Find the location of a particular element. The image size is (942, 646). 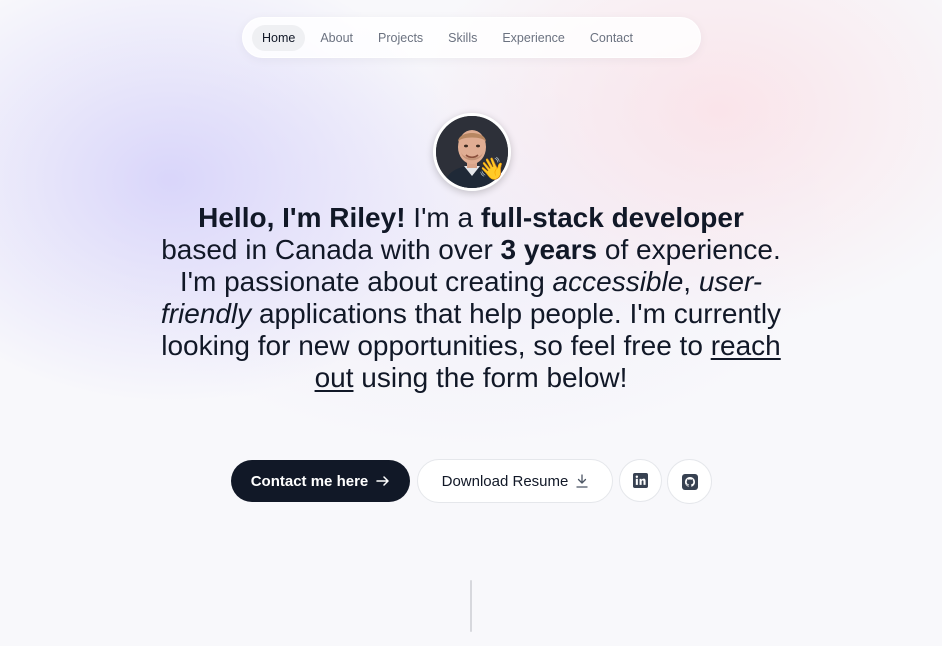

scroll-divider is located at coordinates (471, 606).